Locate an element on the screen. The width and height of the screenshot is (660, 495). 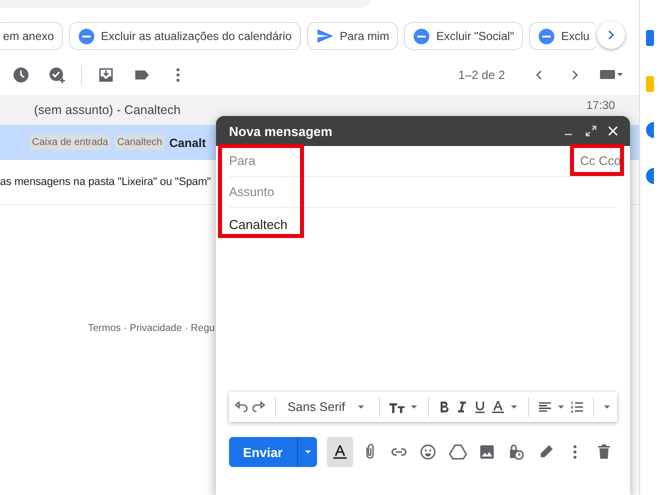
undo-icon is located at coordinates (241, 407).